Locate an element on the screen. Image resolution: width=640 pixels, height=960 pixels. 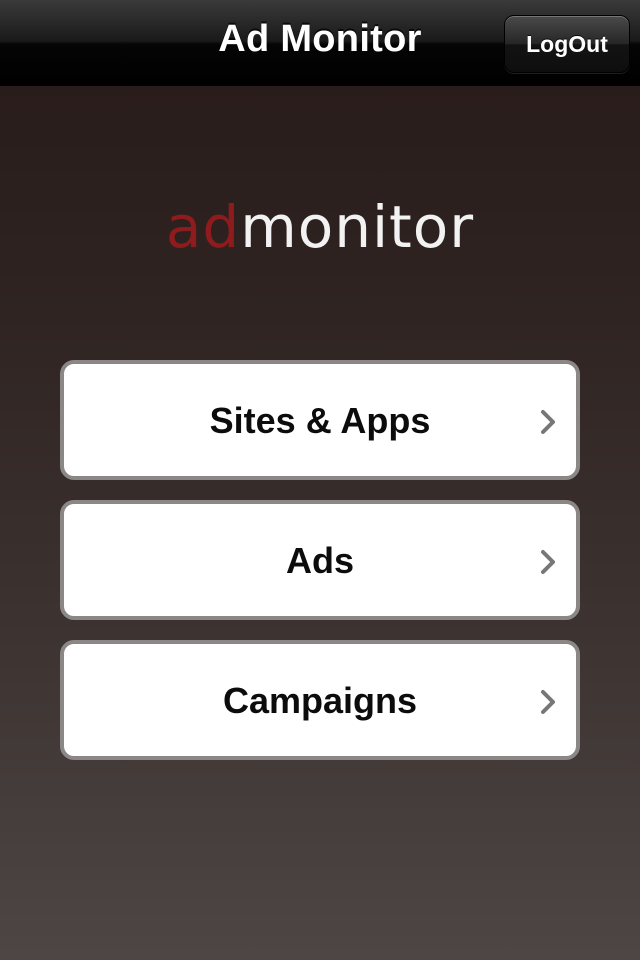
logout-button: LogOut is located at coordinates (567, 44).